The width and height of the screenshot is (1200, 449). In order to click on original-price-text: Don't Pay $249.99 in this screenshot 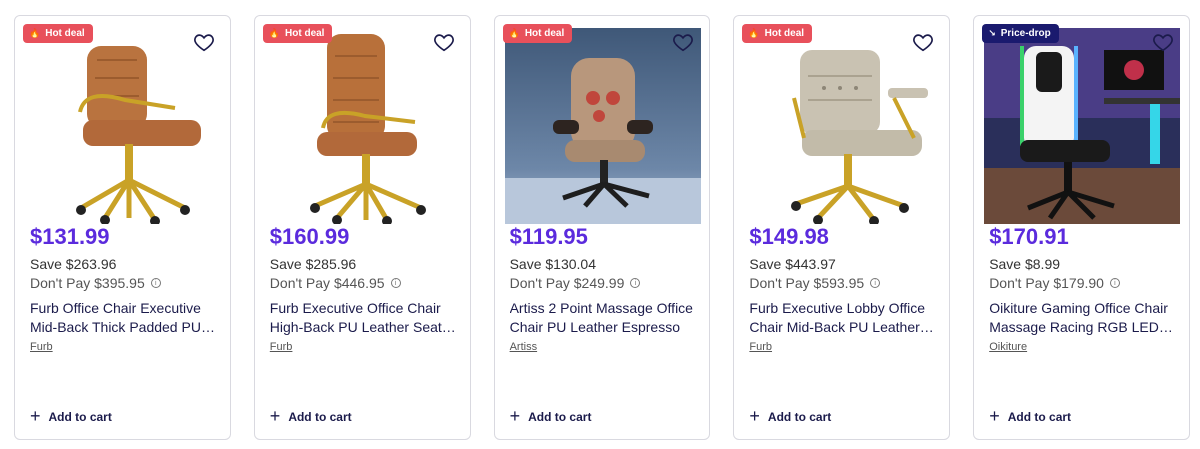, I will do `click(567, 283)`.